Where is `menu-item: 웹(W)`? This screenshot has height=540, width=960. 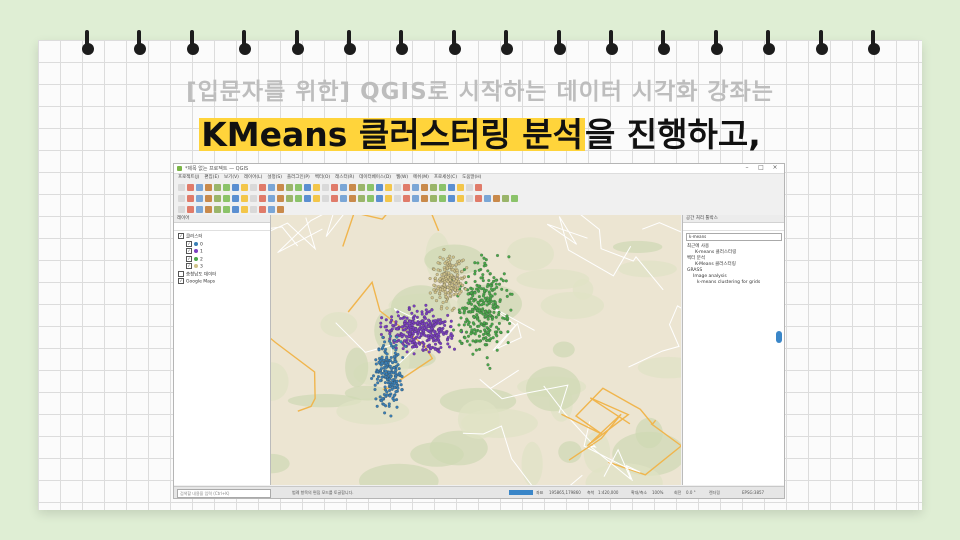
menu-item: 웹(W) is located at coordinates (402, 178).